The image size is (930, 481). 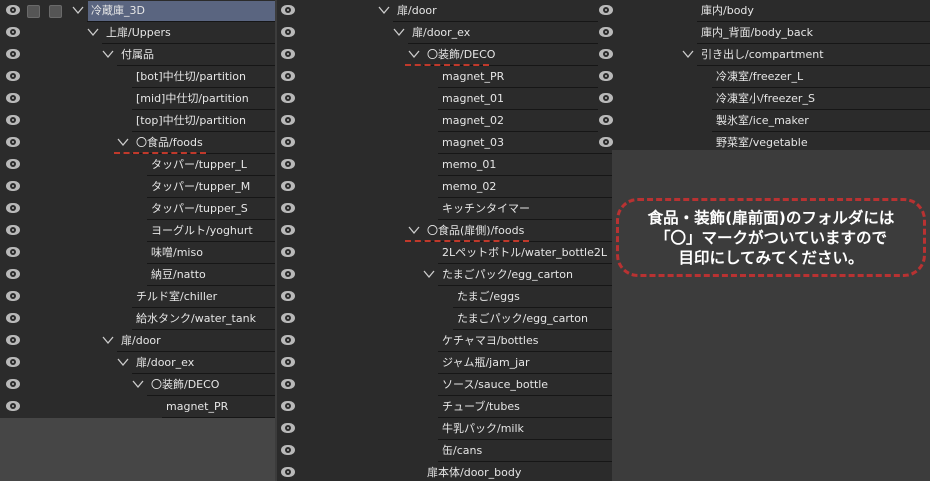 What do you see at coordinates (444, 297) in the screenshot?
I see `layer-row: たまご/eggs` at bounding box center [444, 297].